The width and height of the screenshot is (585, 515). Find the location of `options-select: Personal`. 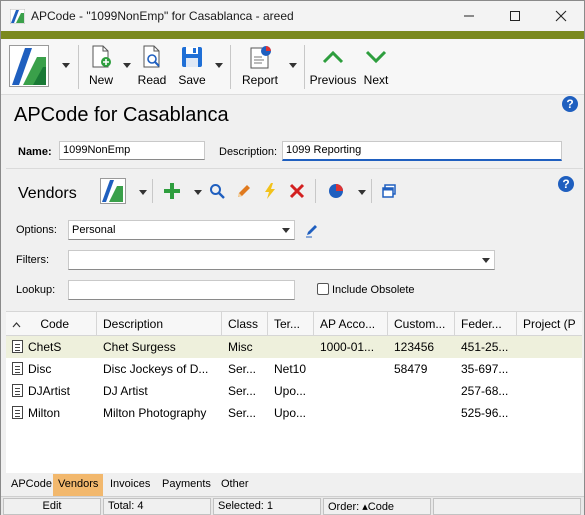

options-select: Personal is located at coordinates (181, 230).